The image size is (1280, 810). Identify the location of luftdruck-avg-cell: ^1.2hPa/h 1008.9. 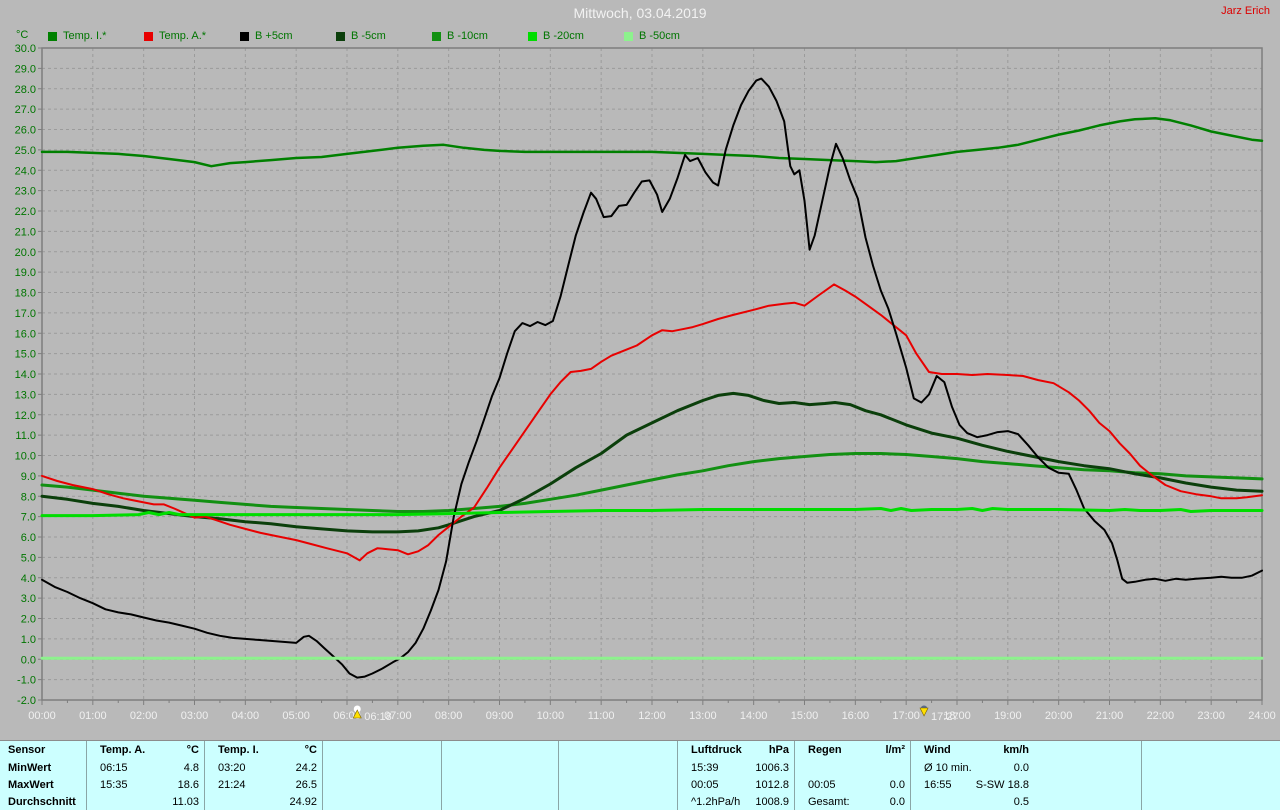
(736, 801).